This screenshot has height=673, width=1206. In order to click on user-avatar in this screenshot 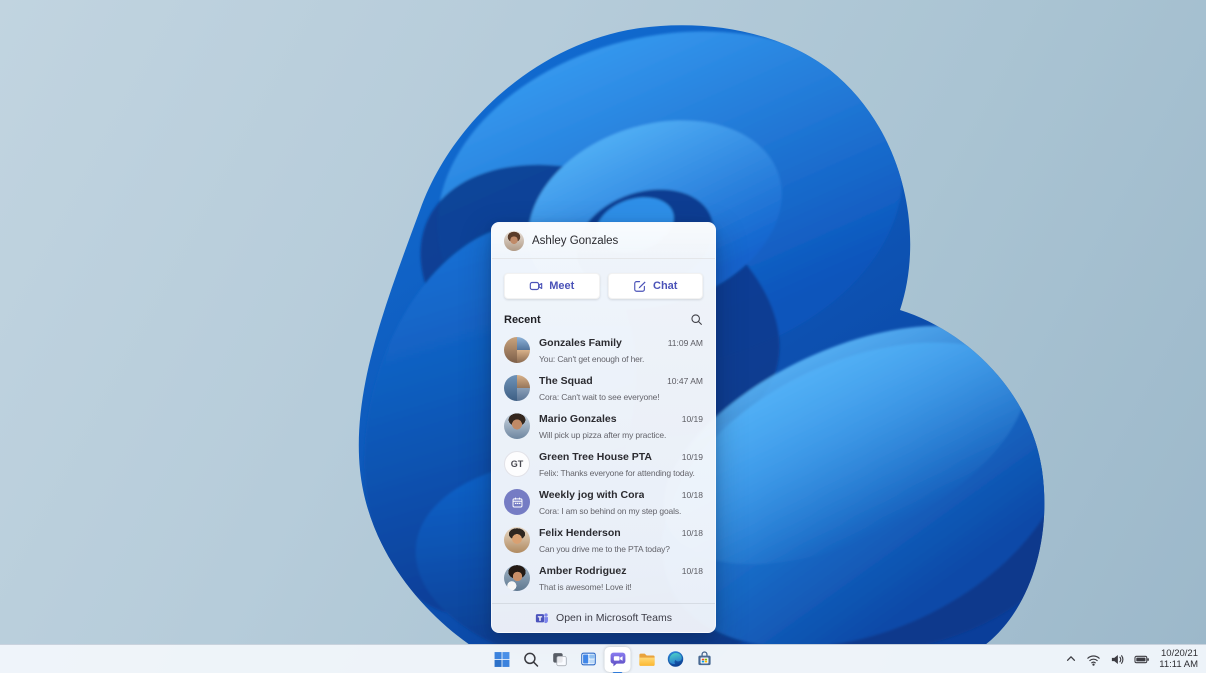, I will do `click(514, 240)`.